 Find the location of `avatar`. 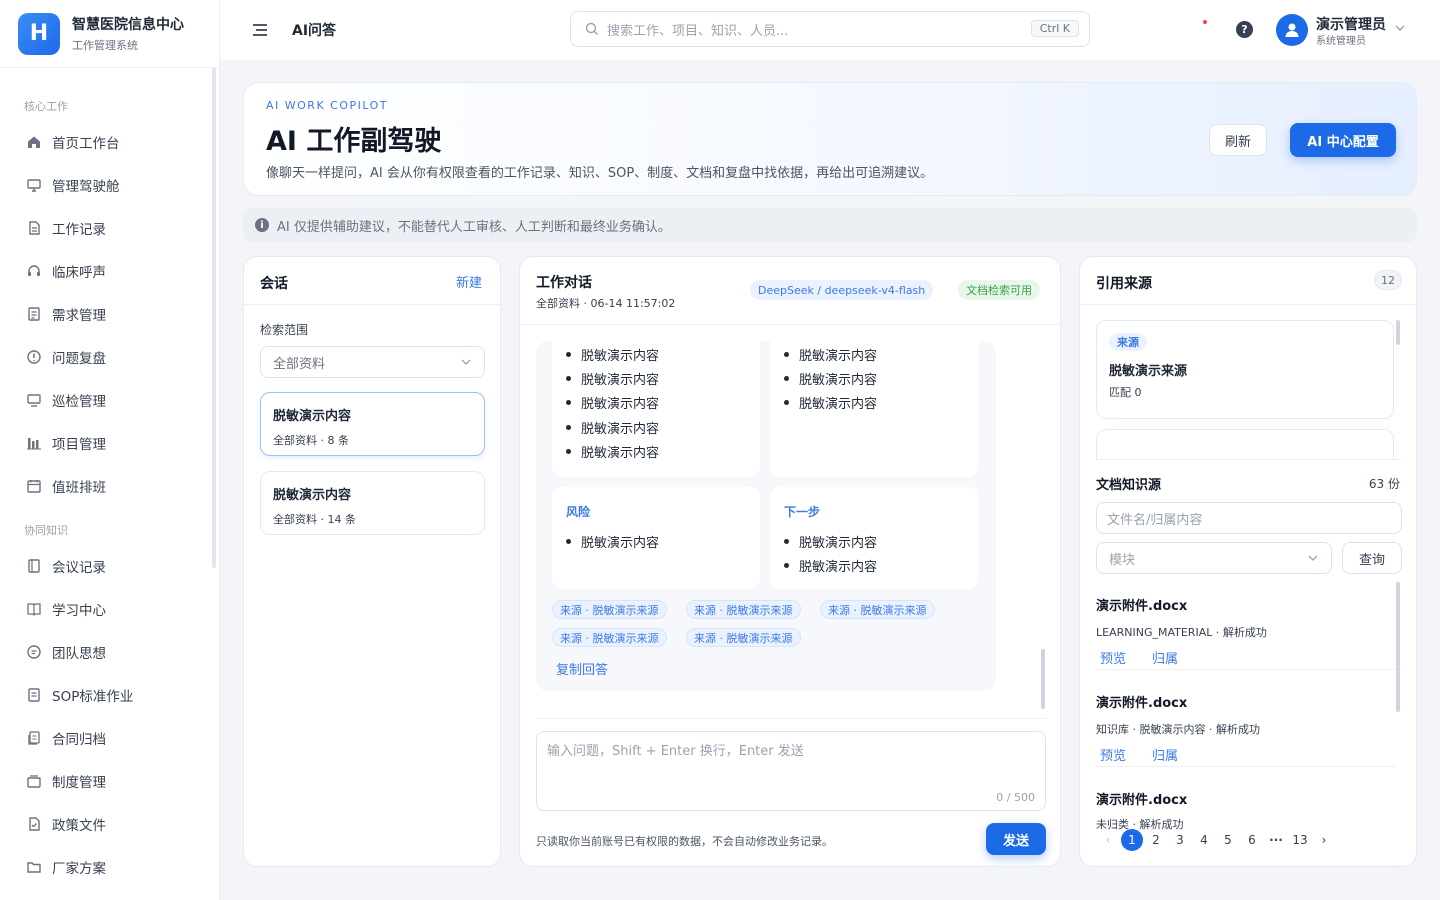

avatar is located at coordinates (1292, 30).